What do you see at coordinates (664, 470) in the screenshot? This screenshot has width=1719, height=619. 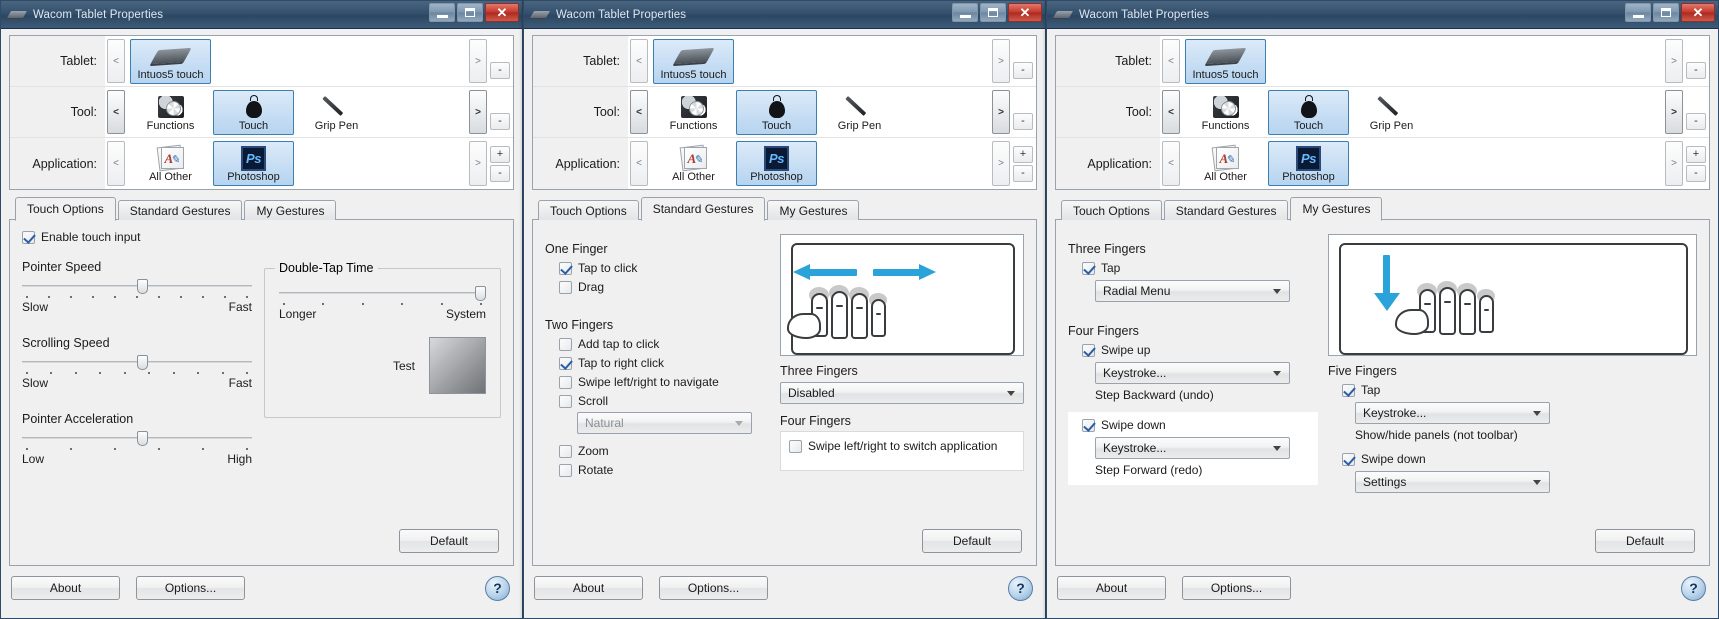 I see `checkbox-rotate: Rotate` at bounding box center [664, 470].